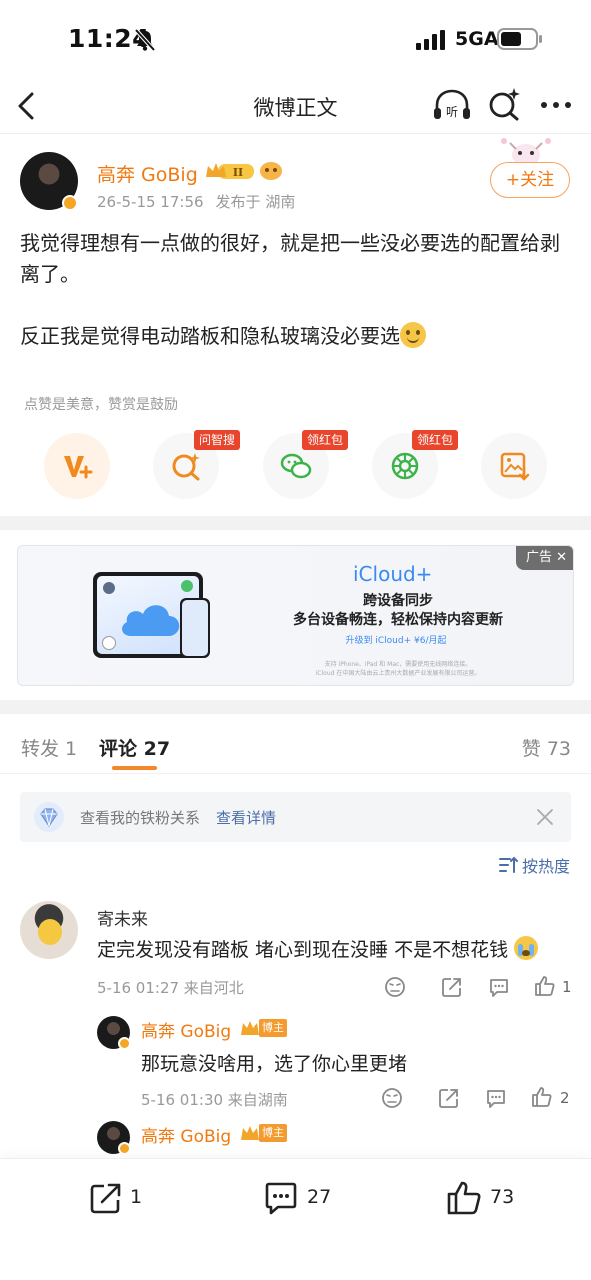 This screenshot has width=591, height=1280. I want to click on close-icon, so click(545, 817).